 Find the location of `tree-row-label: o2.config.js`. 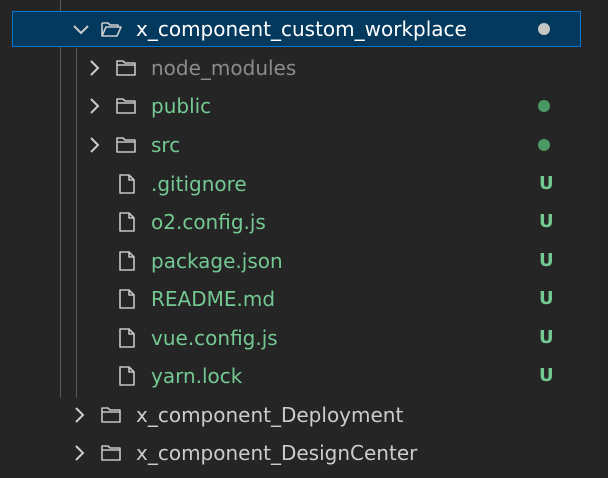

tree-row-label: o2.config.js is located at coordinates (208, 222).